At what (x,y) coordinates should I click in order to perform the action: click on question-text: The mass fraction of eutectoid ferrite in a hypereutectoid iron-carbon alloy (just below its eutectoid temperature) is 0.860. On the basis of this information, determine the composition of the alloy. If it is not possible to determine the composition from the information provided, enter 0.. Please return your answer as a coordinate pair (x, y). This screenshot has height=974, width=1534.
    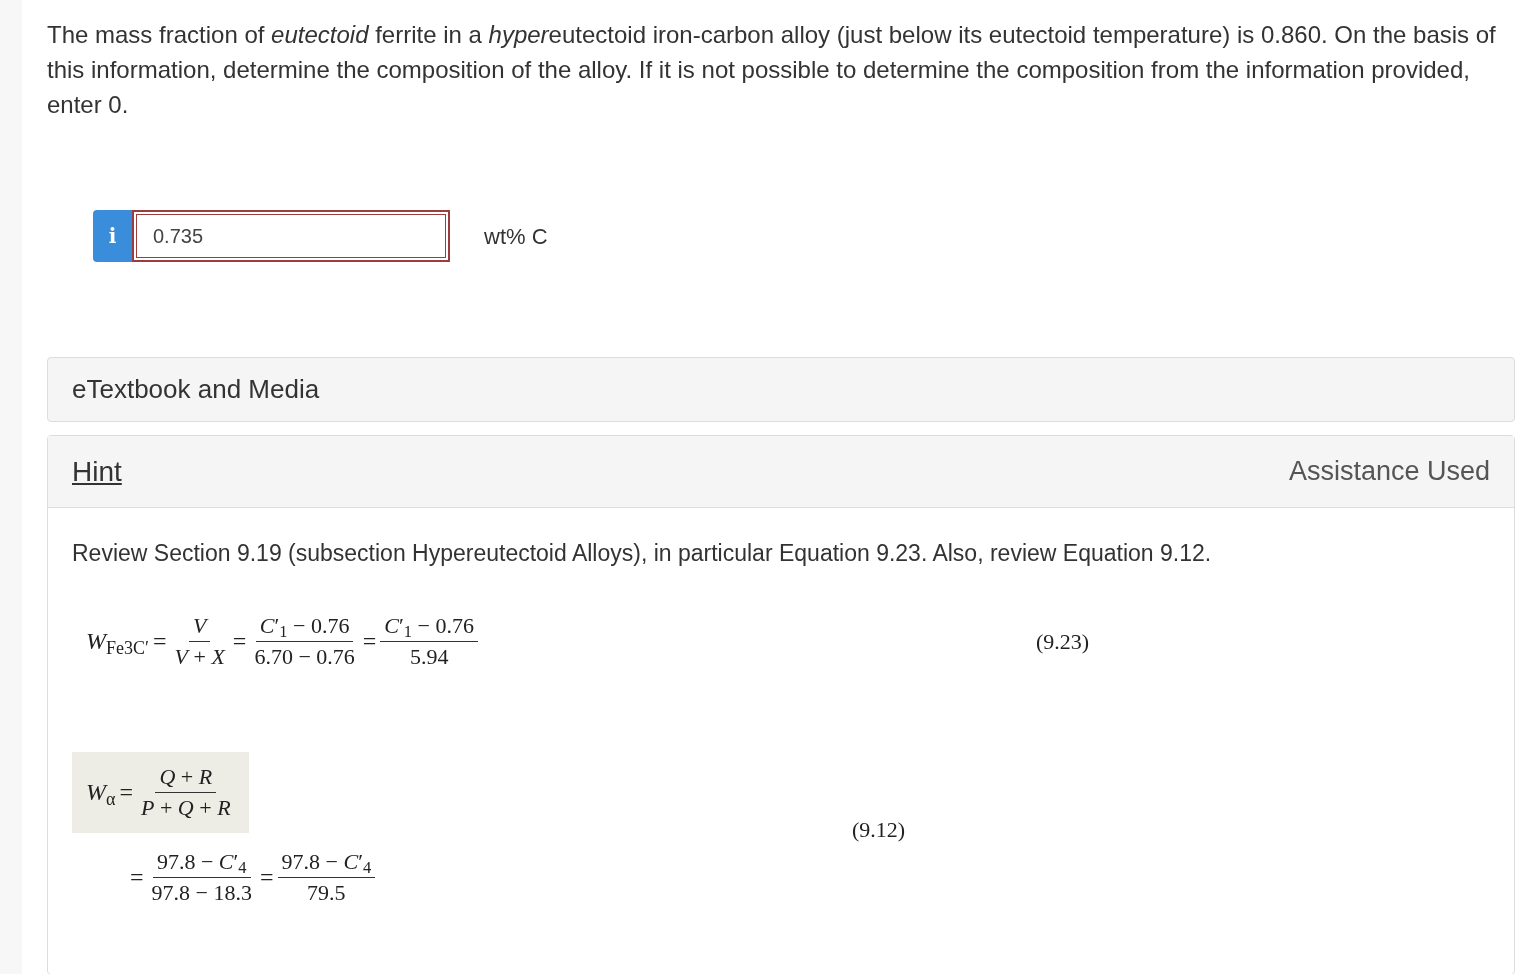
    Looking at the image, I should click on (772, 70).